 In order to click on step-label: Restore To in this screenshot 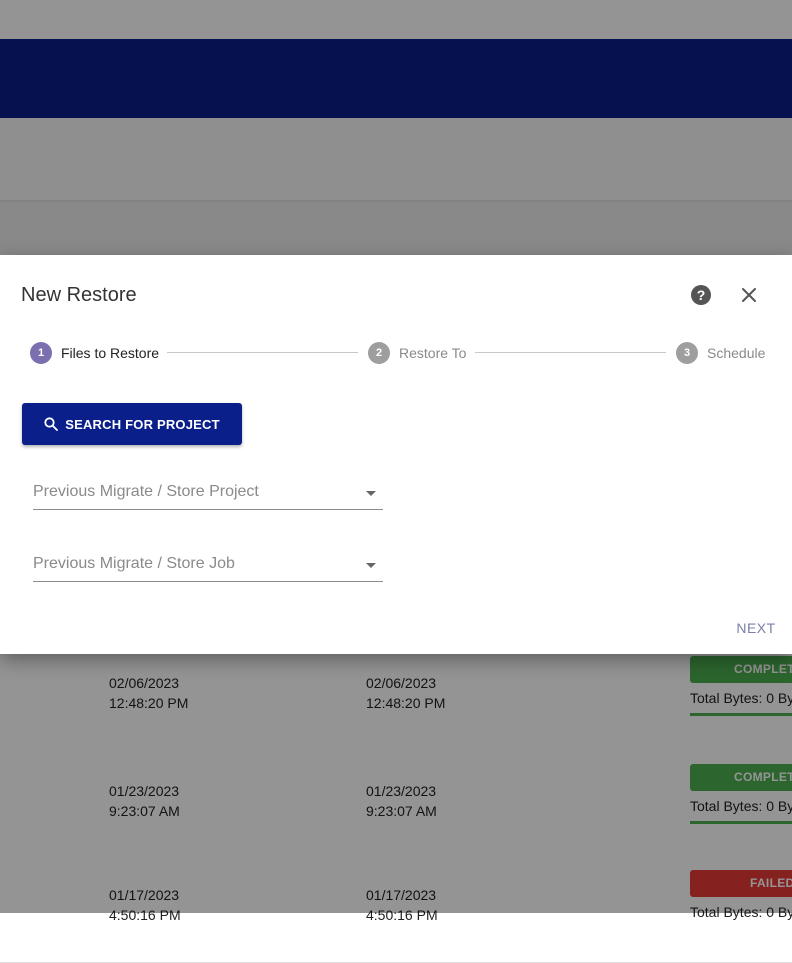, I will do `click(433, 353)`.